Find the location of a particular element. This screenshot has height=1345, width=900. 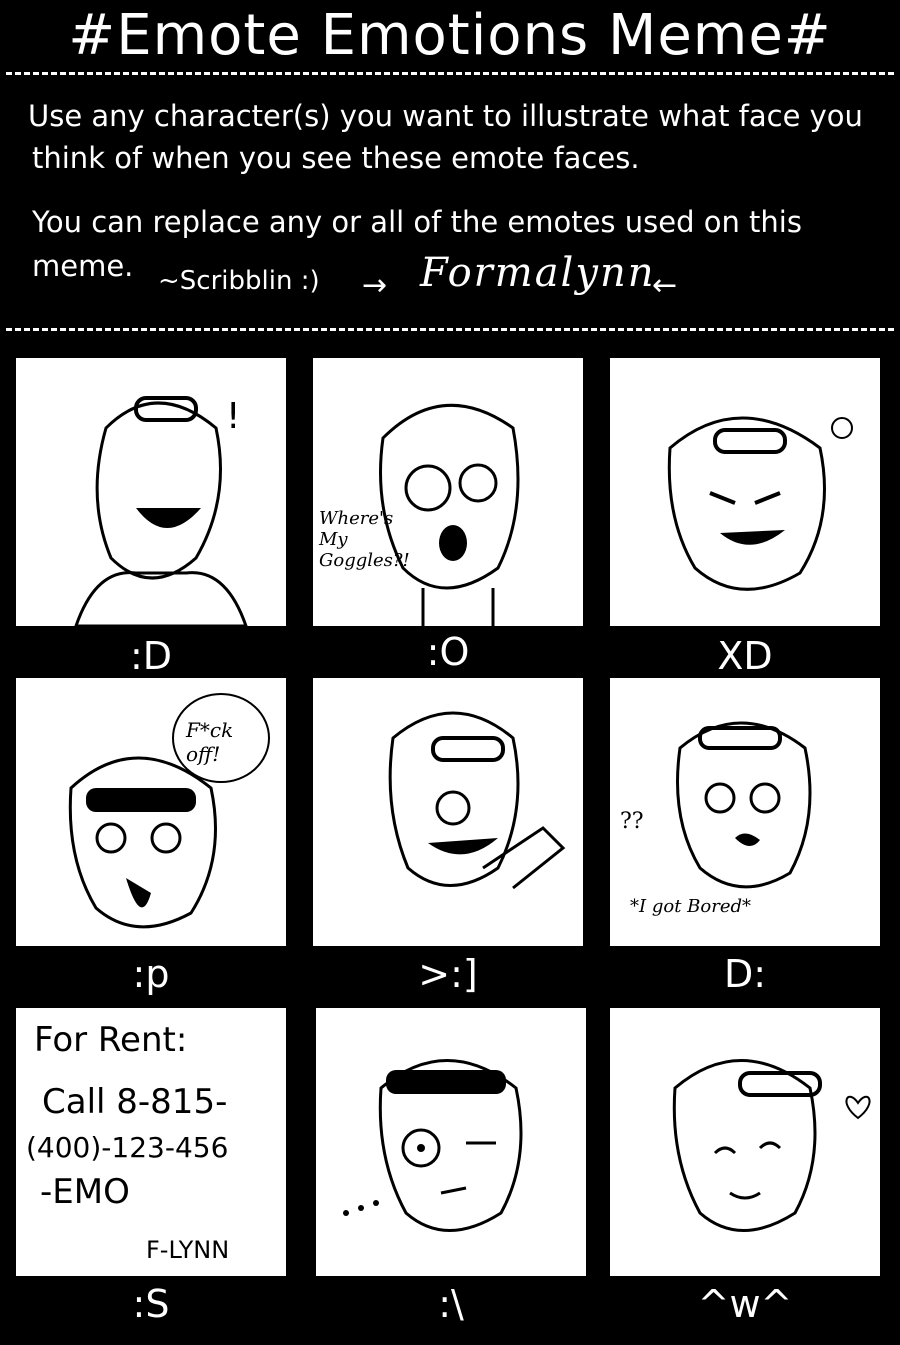

character-shocked-drawing is located at coordinates (449, 514).